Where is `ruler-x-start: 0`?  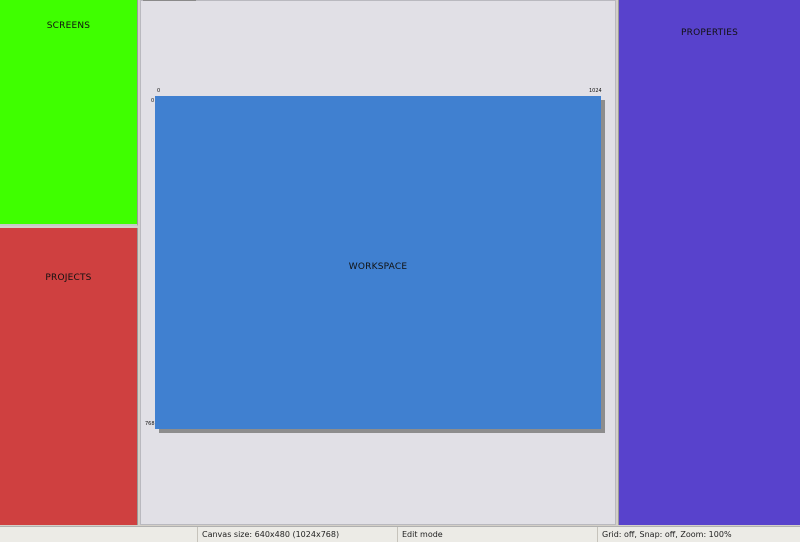
ruler-x-start: 0 is located at coordinates (159, 91).